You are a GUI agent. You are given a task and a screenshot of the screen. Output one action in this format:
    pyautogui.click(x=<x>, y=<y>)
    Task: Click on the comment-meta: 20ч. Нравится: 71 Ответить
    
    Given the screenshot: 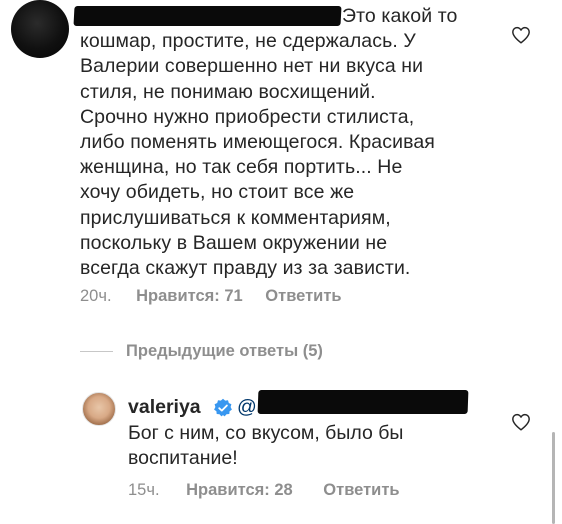 What is the action you would take?
    pyautogui.click(x=211, y=296)
    